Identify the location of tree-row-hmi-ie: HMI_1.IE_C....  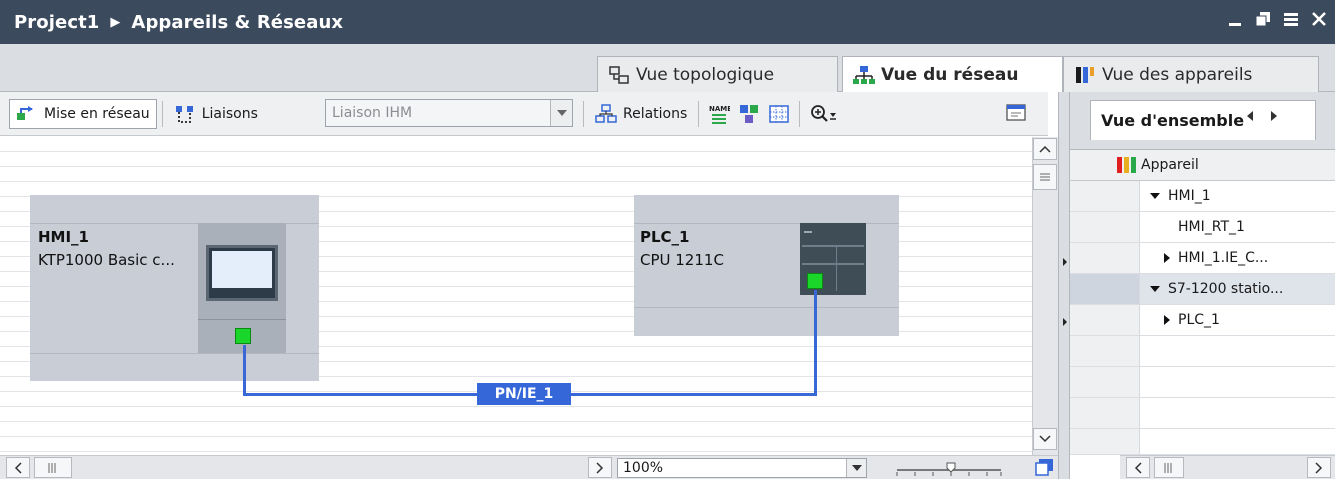
(1202, 258).